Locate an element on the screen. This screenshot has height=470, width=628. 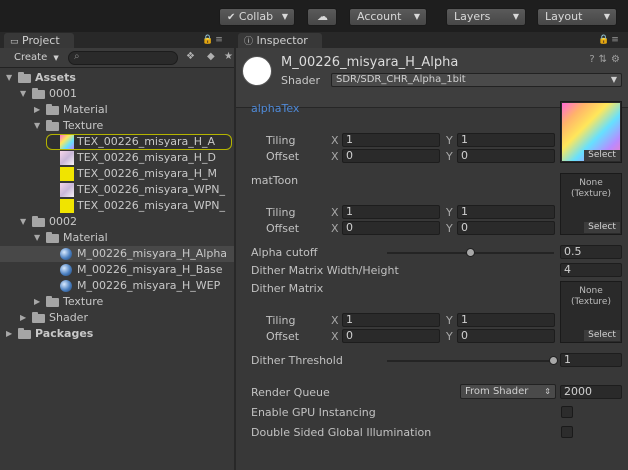
favorite-icon: ★ is located at coordinates (228, 56).